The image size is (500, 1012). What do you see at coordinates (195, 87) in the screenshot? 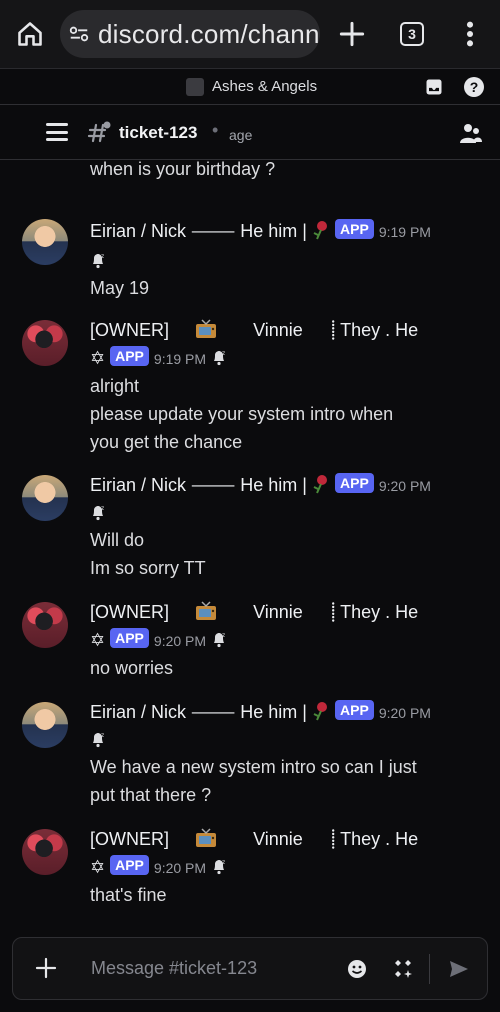
I see `server-icon` at bounding box center [195, 87].